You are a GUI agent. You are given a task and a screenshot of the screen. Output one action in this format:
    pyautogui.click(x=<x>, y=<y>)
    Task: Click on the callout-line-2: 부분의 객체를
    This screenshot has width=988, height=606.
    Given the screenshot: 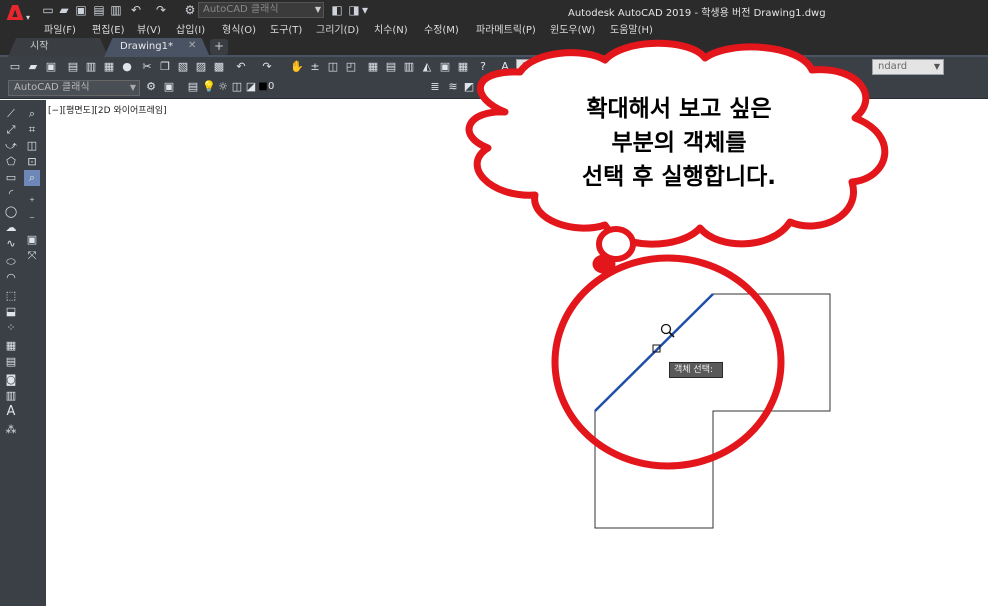 What is the action you would take?
    pyautogui.click(x=679, y=143)
    